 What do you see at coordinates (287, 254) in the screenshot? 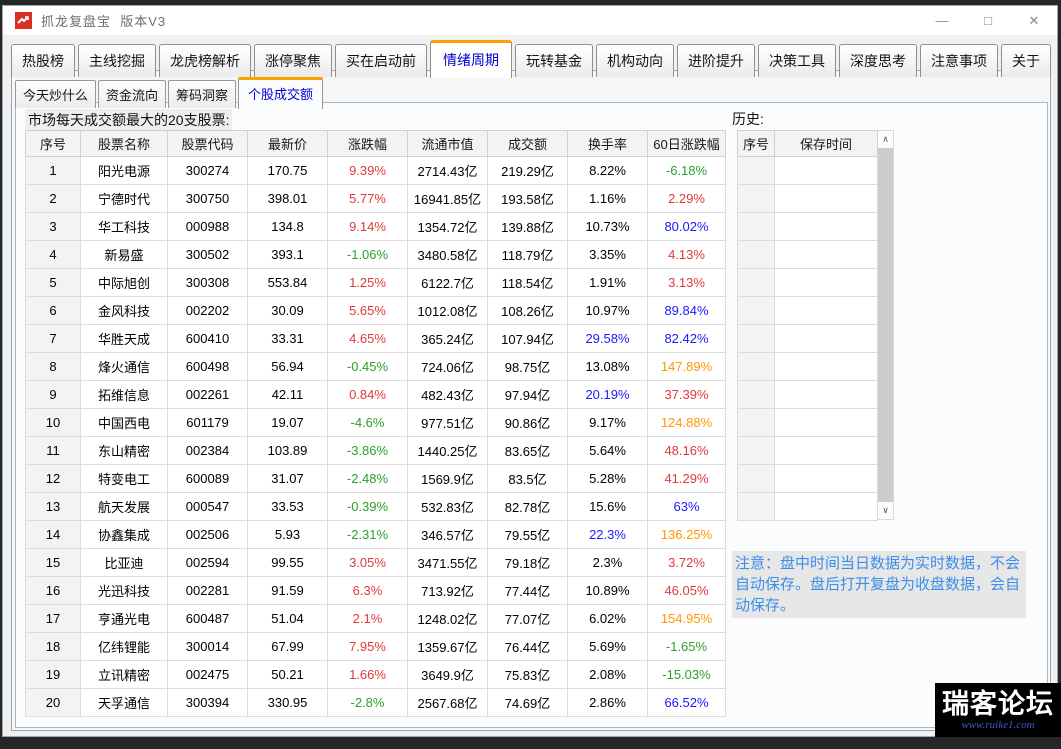
I see `cell-price: 393.1` at bounding box center [287, 254].